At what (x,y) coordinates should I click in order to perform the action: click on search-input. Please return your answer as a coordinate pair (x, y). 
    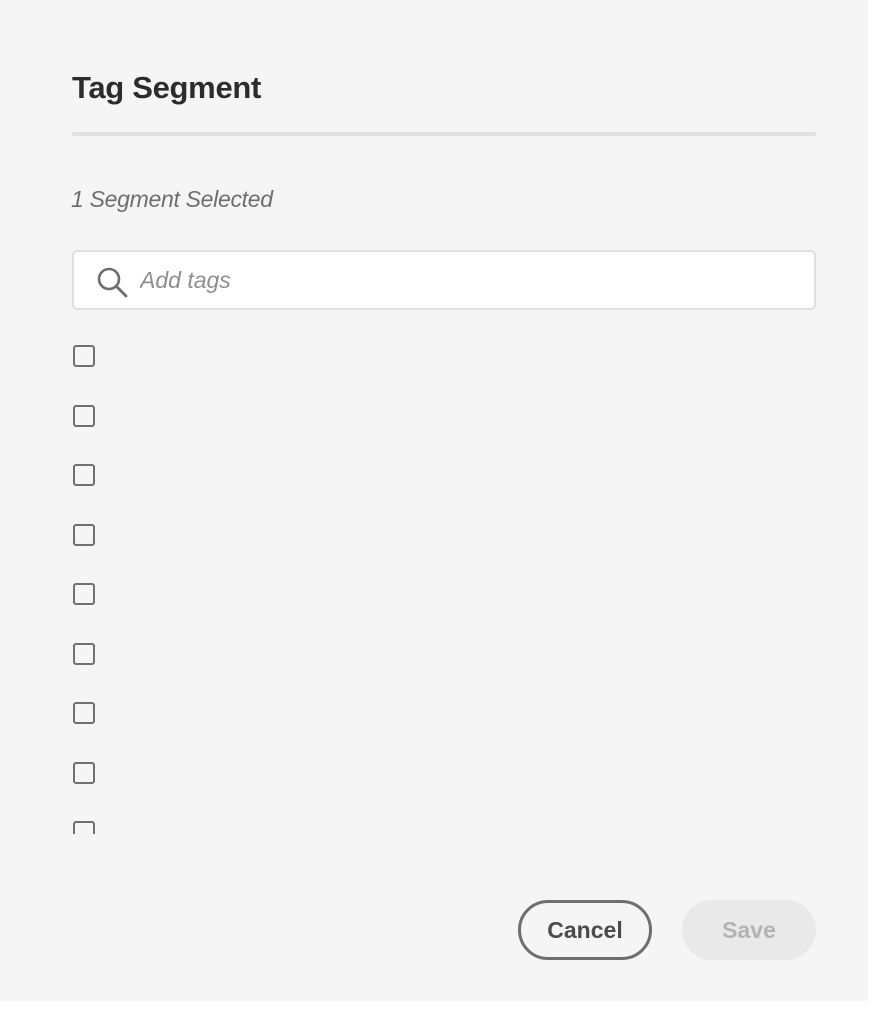
    Looking at the image, I should click on (470, 280).